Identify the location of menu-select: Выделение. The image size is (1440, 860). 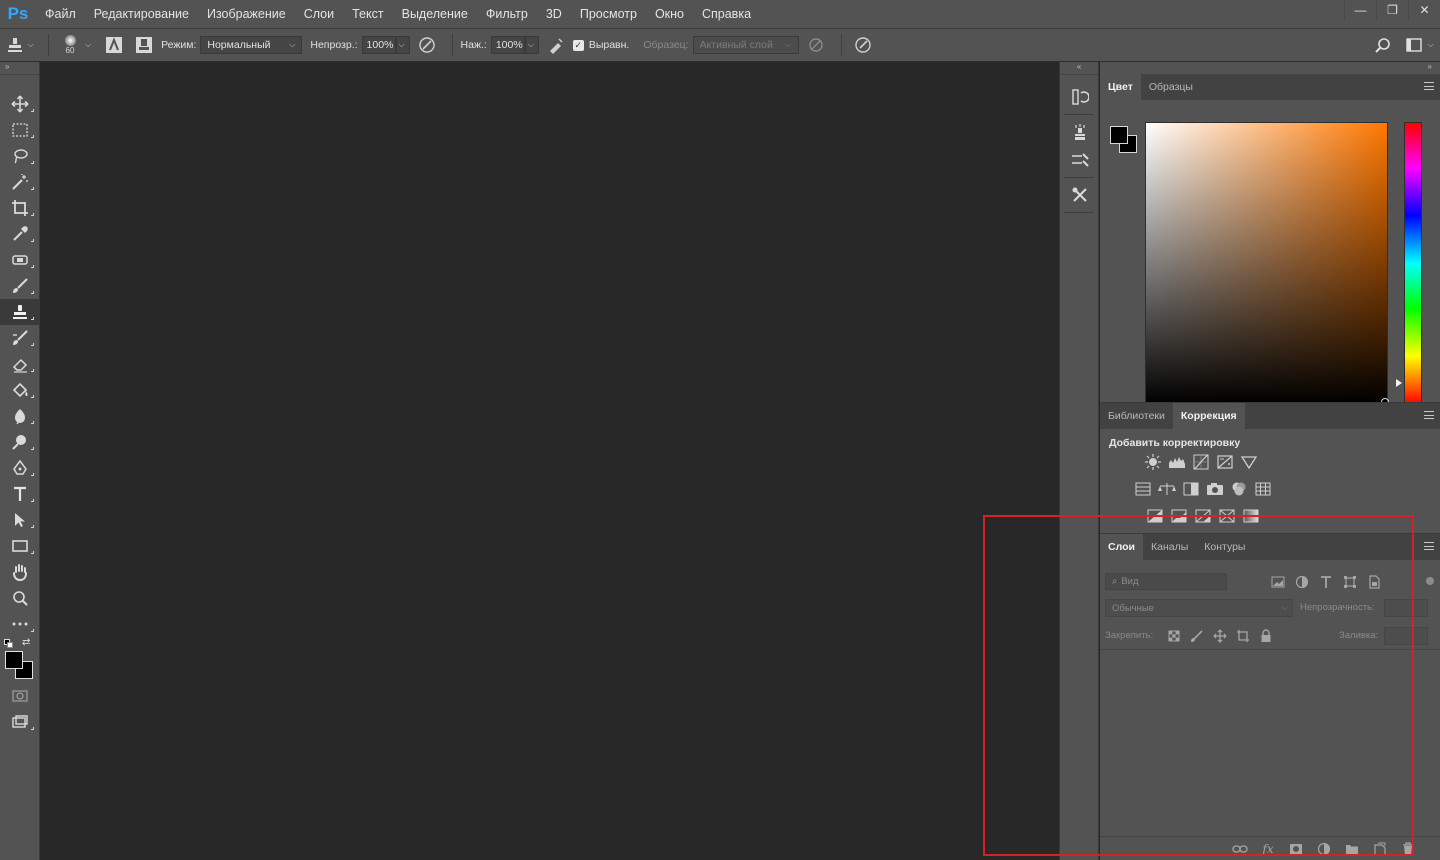
(435, 14).